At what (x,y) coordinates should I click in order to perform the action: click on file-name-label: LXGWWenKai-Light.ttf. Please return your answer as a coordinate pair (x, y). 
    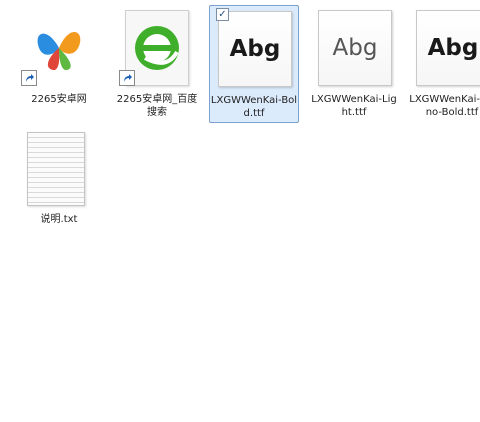
    Looking at the image, I should click on (354, 106).